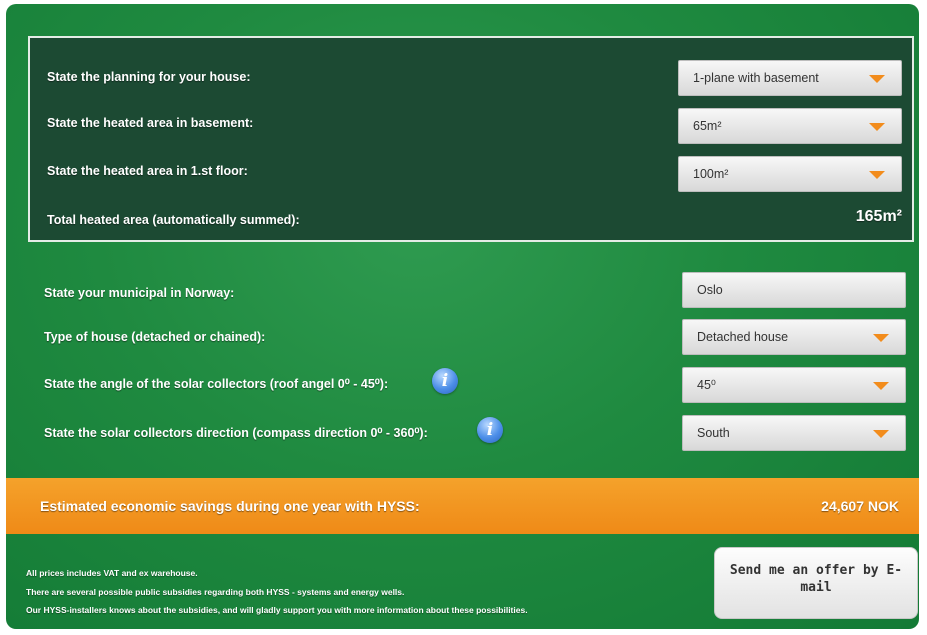 Image resolution: width=927 pixels, height=635 pixels. What do you see at coordinates (149, 77) in the screenshot?
I see `planning-label: State the planning for your house:` at bounding box center [149, 77].